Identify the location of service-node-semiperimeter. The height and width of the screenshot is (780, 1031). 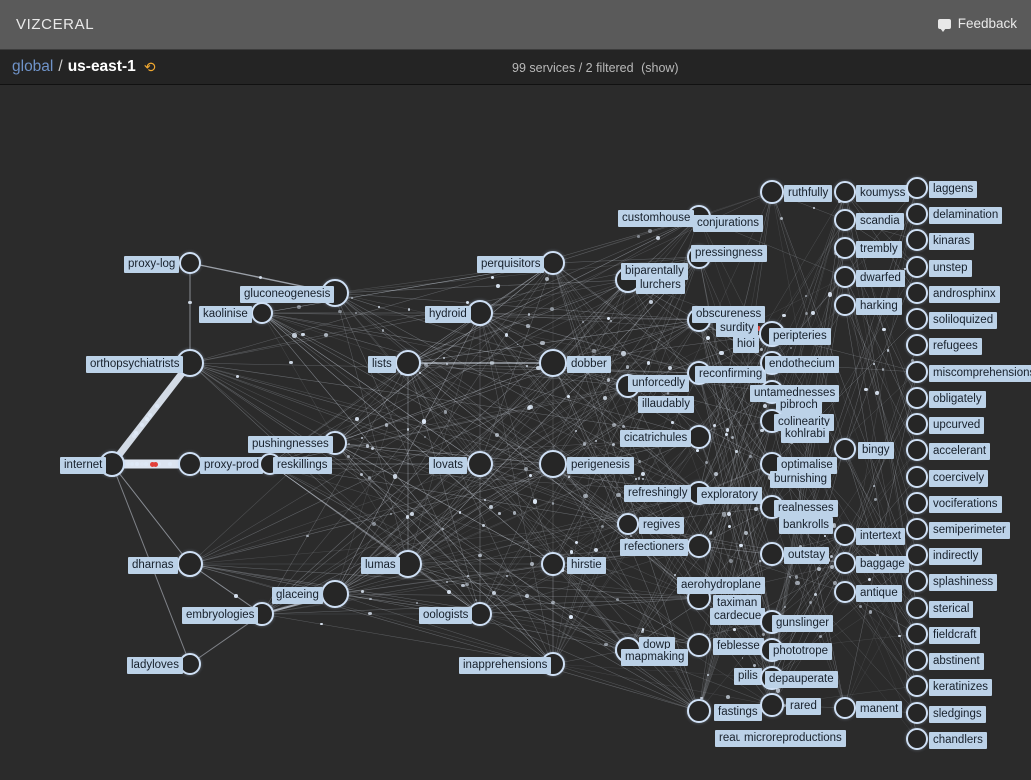
(917, 529).